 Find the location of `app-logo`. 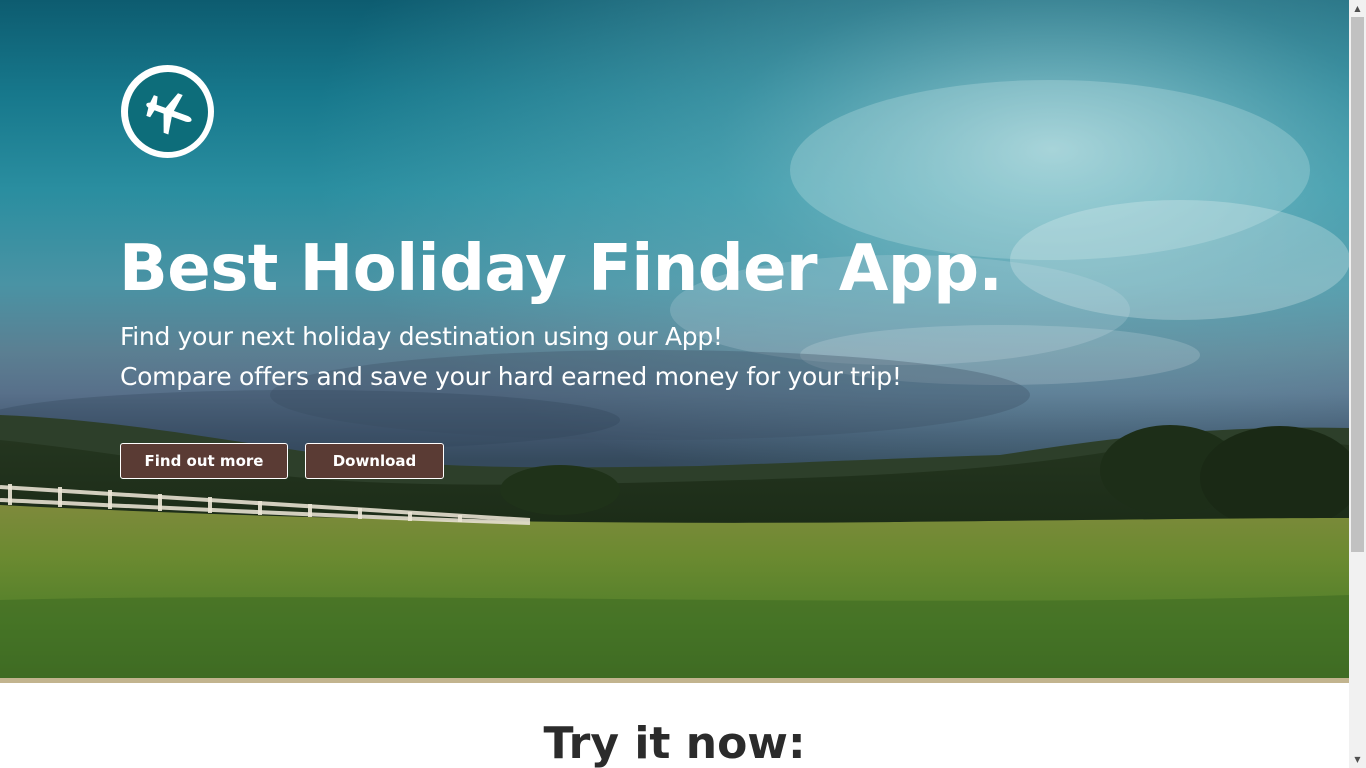

app-logo is located at coordinates (167, 111).